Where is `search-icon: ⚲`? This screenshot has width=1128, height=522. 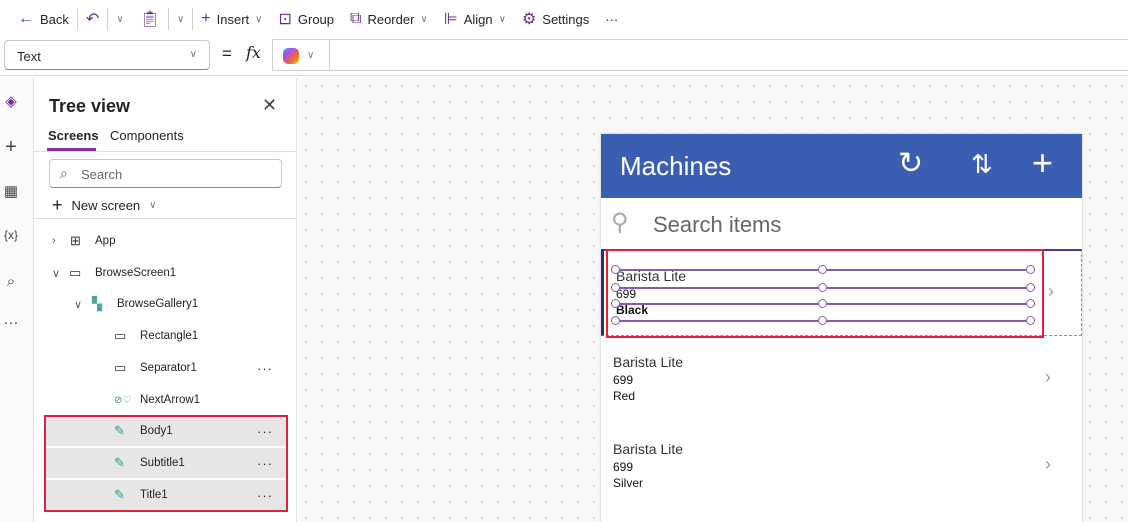
search-icon: ⚲ is located at coordinates (620, 222).